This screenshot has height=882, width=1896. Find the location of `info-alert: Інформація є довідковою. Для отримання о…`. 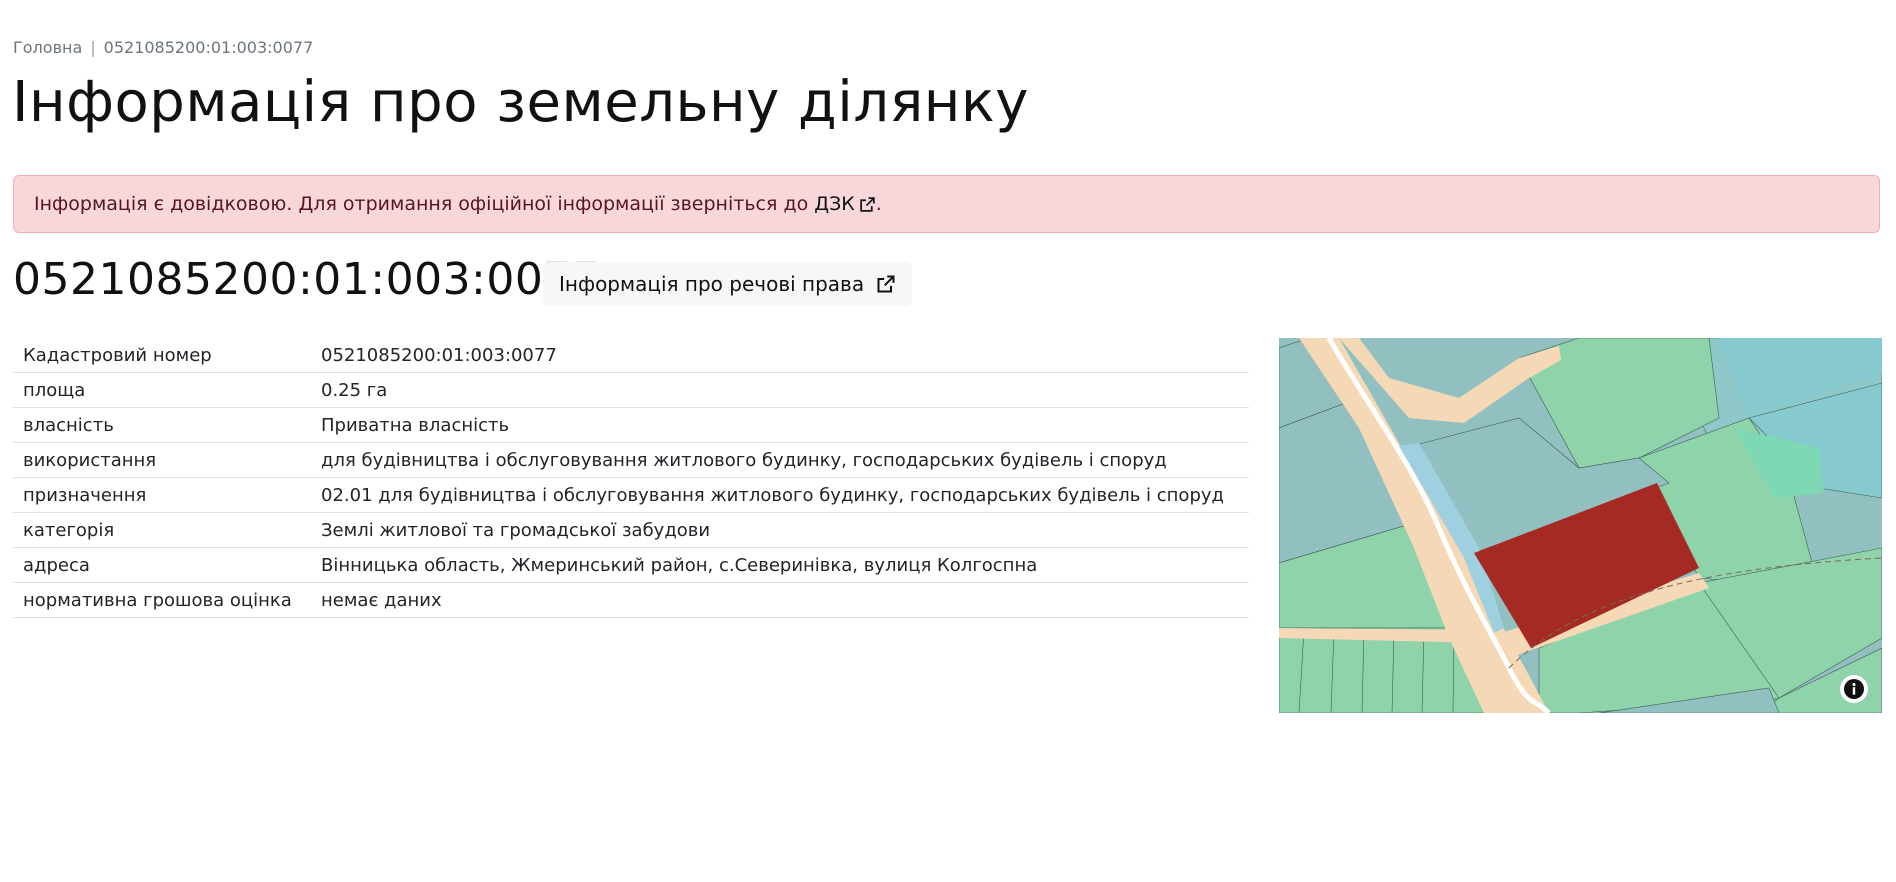

info-alert: Інформація є довідковою. Для отримання о… is located at coordinates (946, 204).